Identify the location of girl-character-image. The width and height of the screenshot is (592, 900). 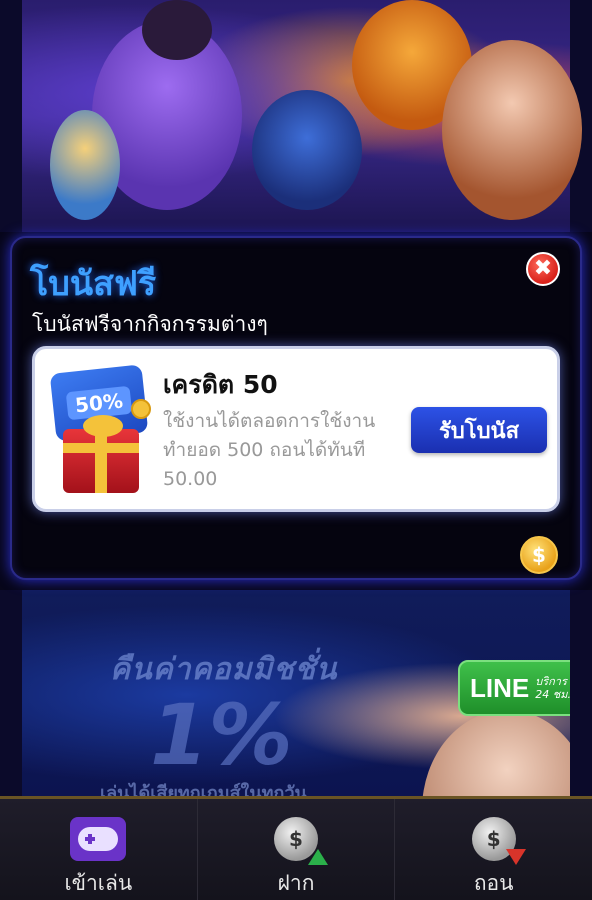
(512, 130).